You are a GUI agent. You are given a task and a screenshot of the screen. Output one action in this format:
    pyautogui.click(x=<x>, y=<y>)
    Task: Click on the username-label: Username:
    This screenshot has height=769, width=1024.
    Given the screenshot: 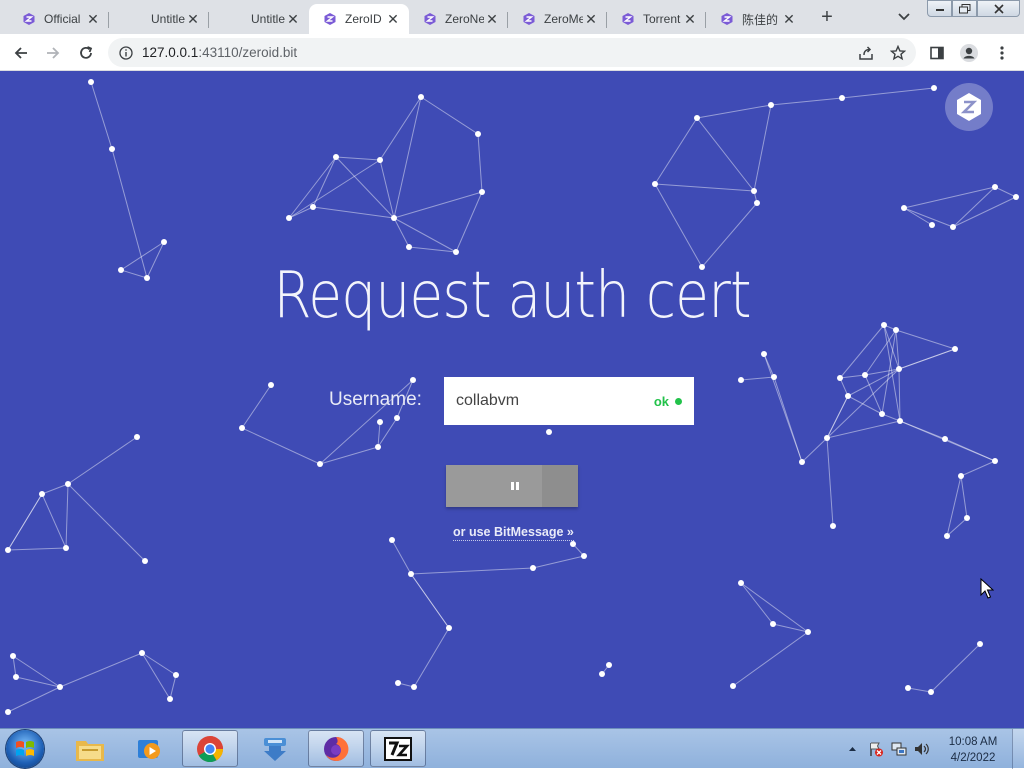 What is the action you would take?
    pyautogui.click(x=375, y=399)
    